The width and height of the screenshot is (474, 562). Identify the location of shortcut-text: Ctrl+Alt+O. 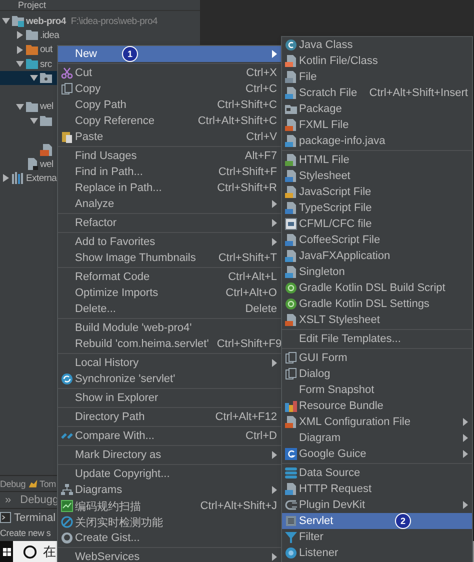
(251, 293).